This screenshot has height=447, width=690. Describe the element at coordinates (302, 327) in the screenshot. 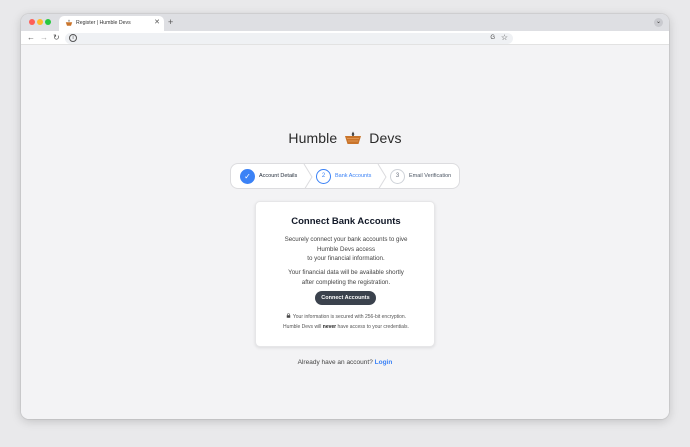

I see `credentials-note-prefix: Humble Devs will` at that location.